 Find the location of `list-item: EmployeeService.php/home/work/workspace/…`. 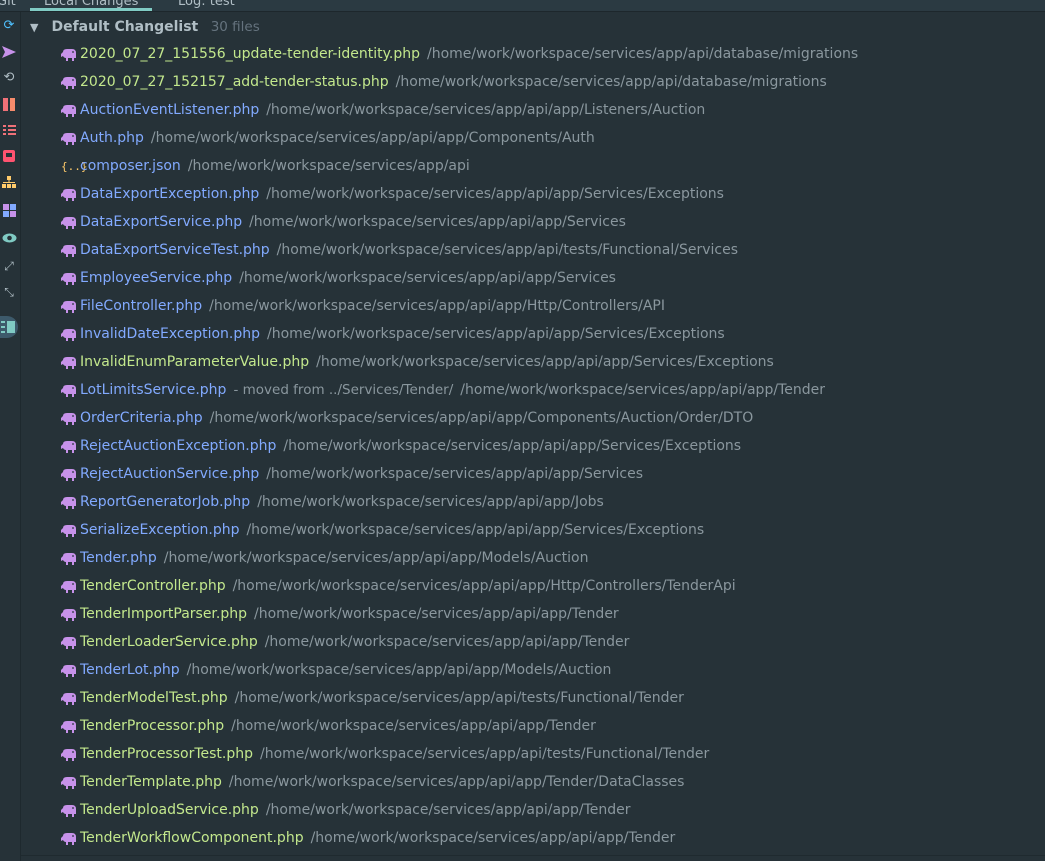

list-item: EmployeeService.php/home/work/workspace/… is located at coordinates (459, 278).